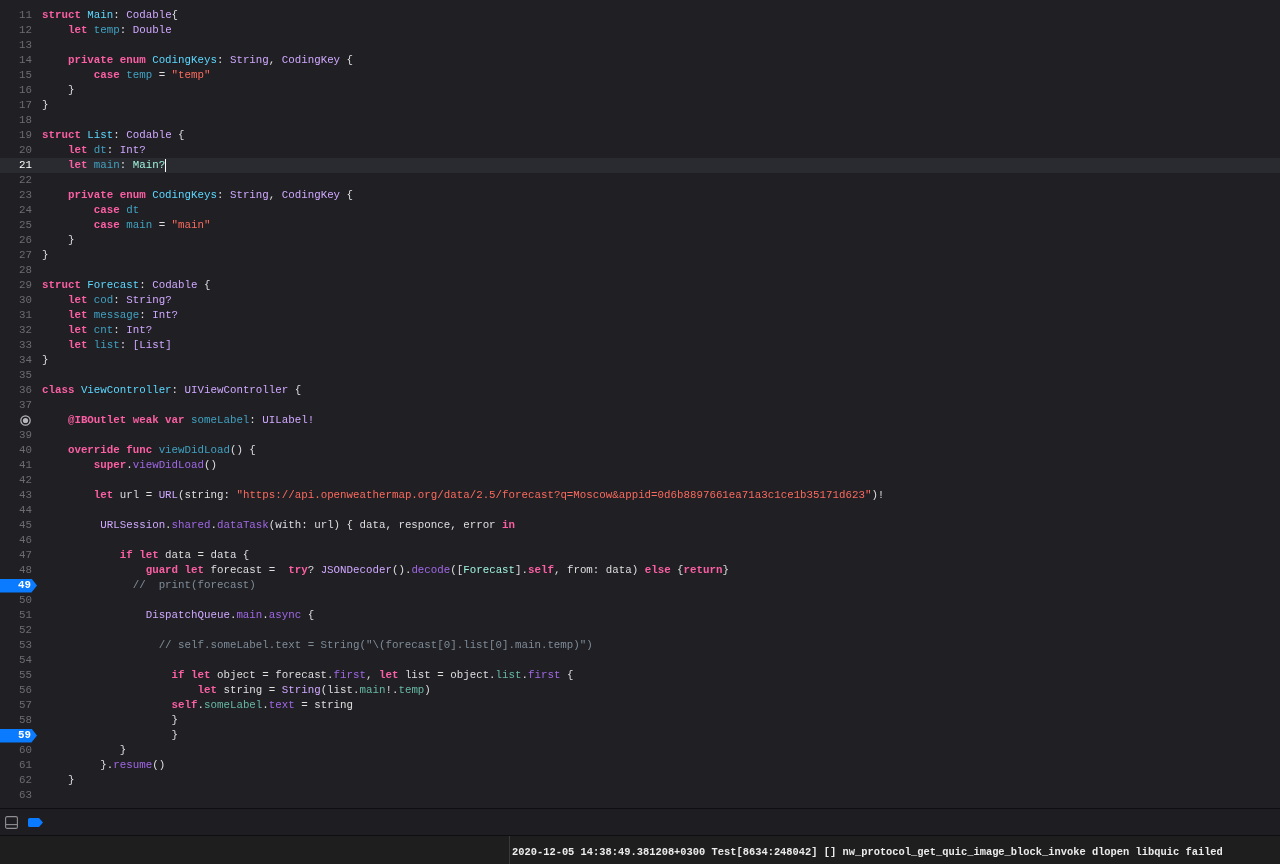  I want to click on line-number: 52, so click(25, 631).